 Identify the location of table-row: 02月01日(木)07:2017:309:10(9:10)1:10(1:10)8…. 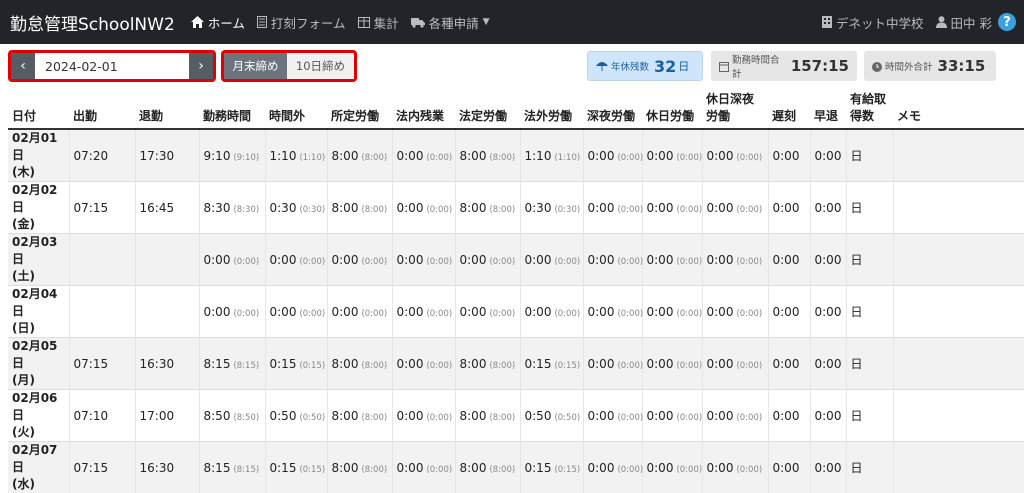
(516, 155).